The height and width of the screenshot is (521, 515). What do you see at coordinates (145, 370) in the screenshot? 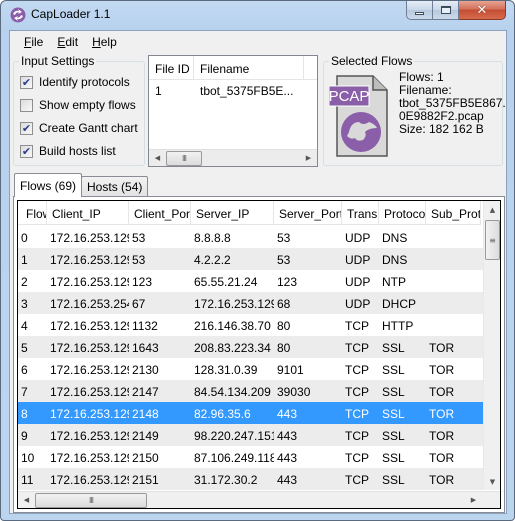
I see `client-port-cell: 2130` at bounding box center [145, 370].